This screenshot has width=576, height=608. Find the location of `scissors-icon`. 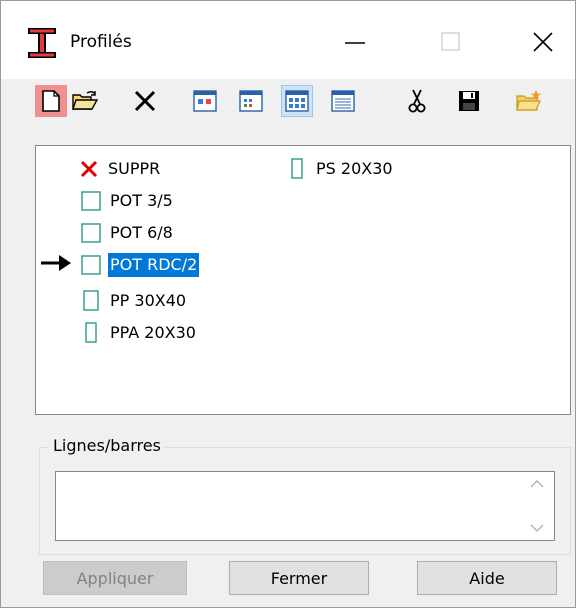

scissors-icon is located at coordinates (417, 101).